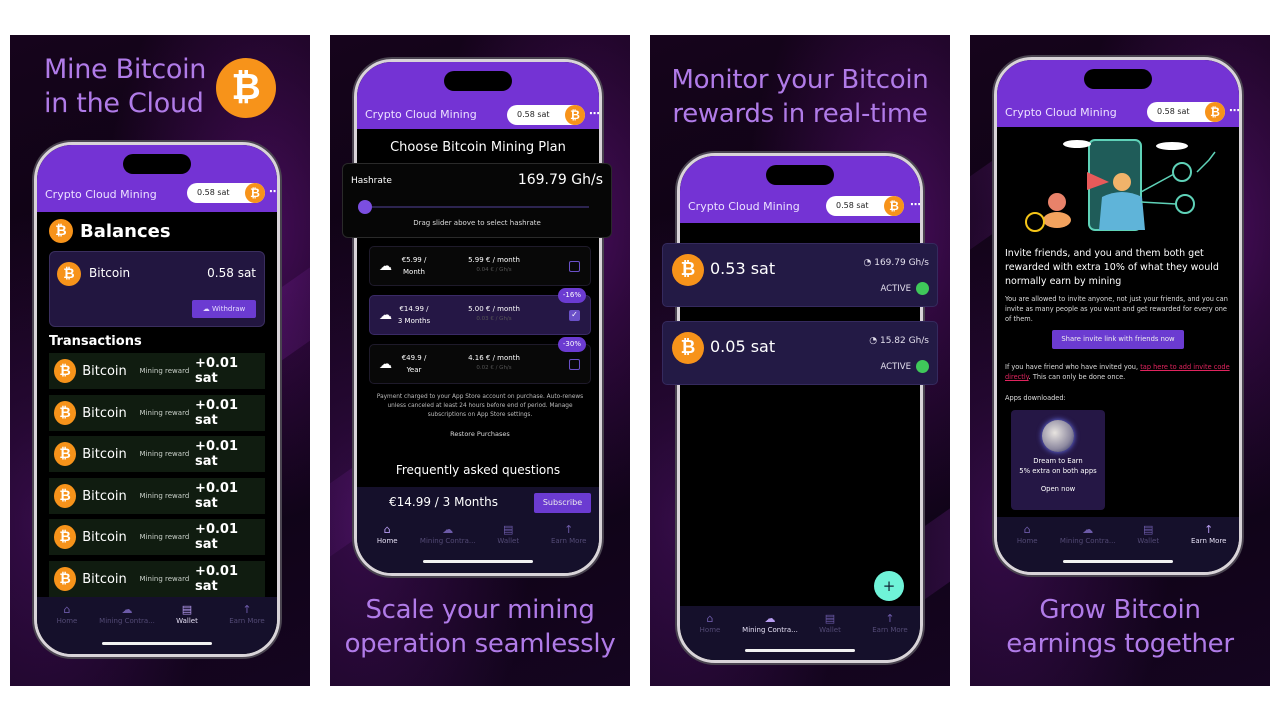 This screenshot has width=1280, height=720. What do you see at coordinates (1057, 220) in the screenshot?
I see `coin-stack` at bounding box center [1057, 220].